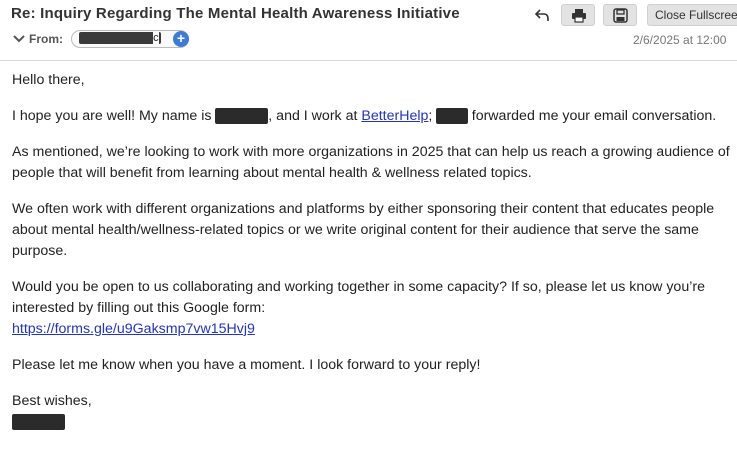  I want to click on plus-icon: +, so click(181, 39).